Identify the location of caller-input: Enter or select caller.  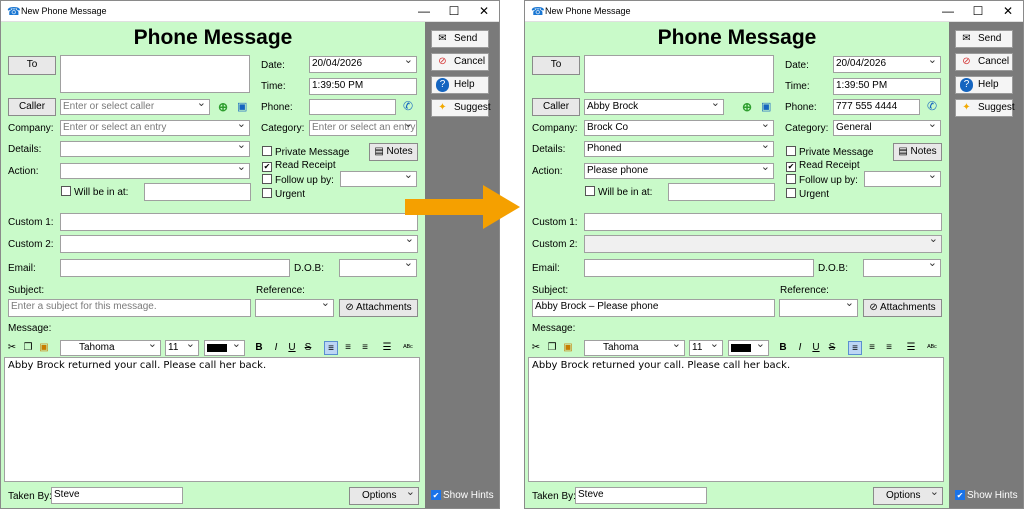
(135, 107).